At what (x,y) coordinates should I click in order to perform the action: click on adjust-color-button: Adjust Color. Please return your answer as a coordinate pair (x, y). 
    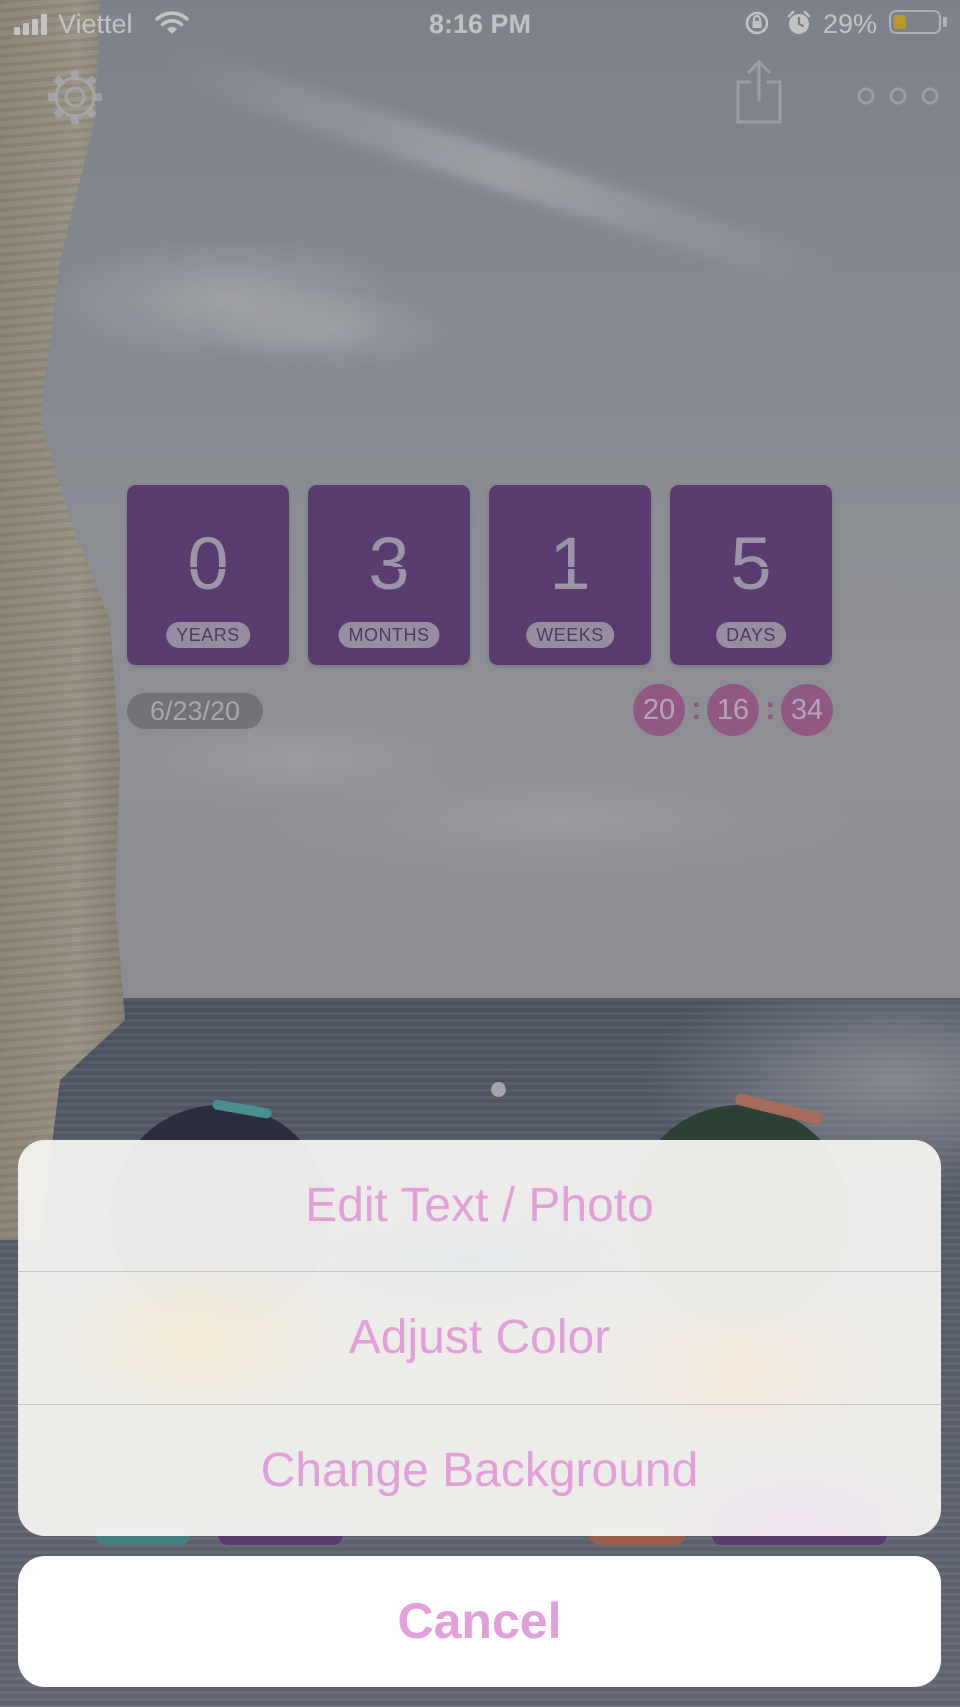
    Looking at the image, I should click on (479, 1338).